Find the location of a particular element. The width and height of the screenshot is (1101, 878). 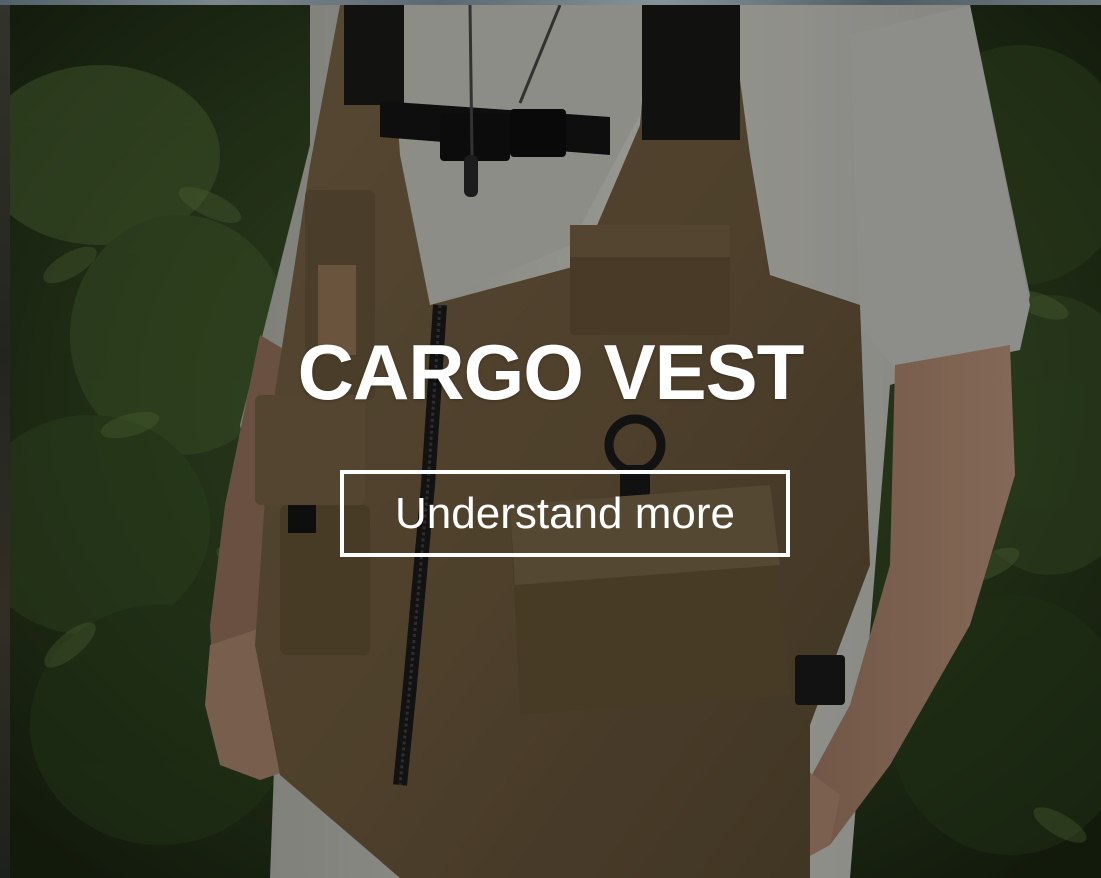

hero-title: CARGO VEST is located at coordinates (551, 372).